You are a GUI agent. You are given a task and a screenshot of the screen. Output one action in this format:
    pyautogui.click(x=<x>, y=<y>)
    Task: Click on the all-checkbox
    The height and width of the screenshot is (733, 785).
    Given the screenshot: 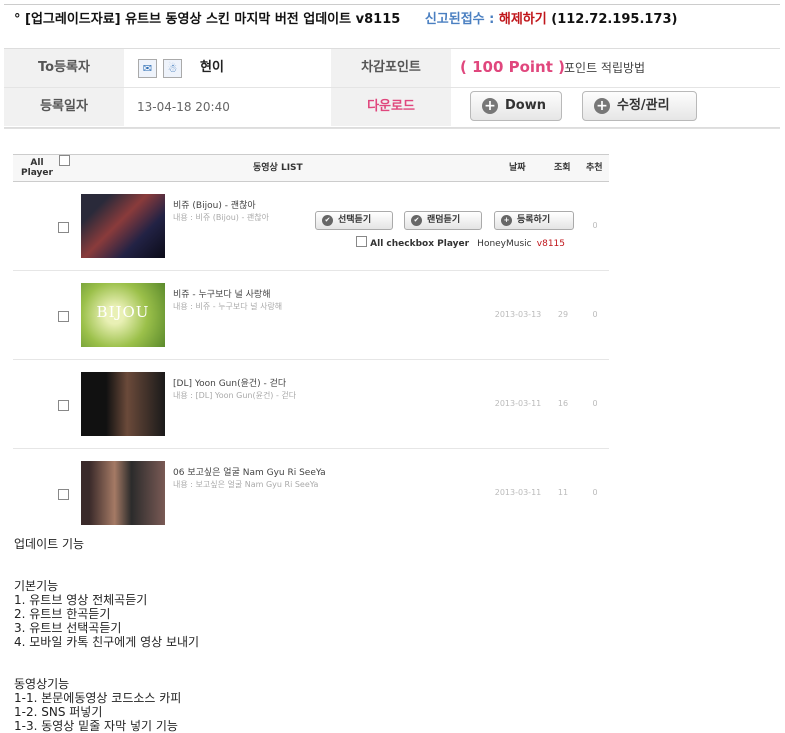 What is the action you would take?
    pyautogui.click(x=361, y=241)
    